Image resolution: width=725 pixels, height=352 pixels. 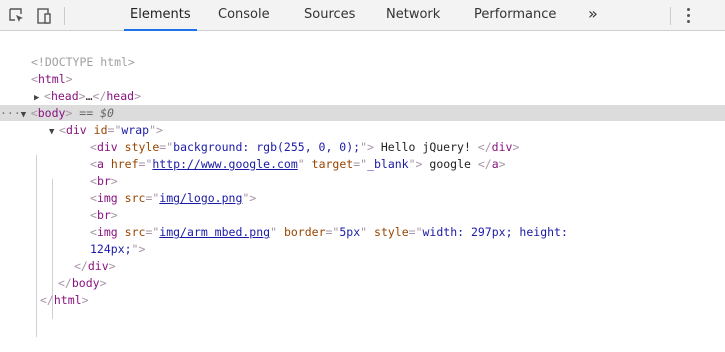 I want to click on kebab-menu-icon, so click(x=689, y=16).